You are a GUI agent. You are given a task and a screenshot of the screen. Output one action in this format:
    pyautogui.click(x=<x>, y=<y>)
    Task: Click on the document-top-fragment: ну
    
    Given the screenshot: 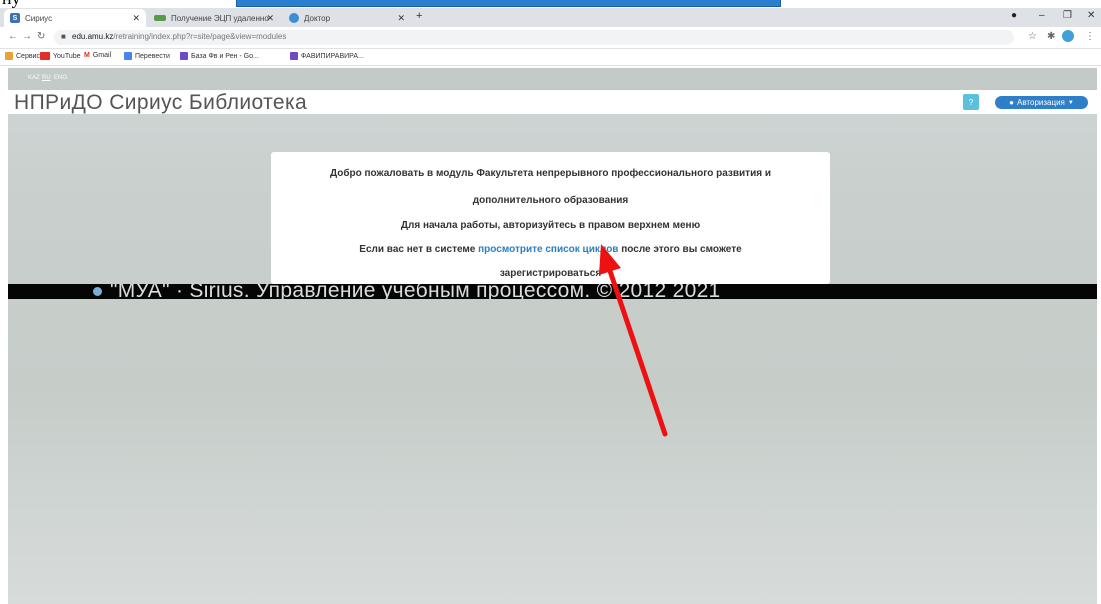 What is the action you would take?
    pyautogui.click(x=550, y=4)
    